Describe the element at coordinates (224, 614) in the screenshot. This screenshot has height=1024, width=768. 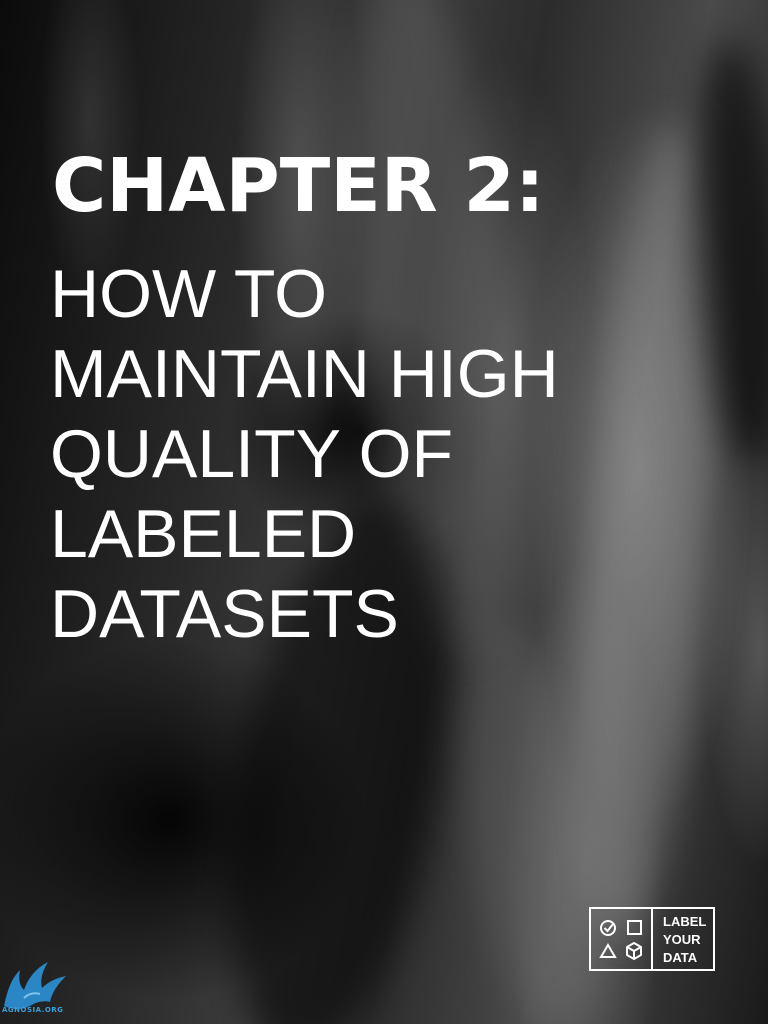
I see `subtitle-line: DATASETS` at that location.